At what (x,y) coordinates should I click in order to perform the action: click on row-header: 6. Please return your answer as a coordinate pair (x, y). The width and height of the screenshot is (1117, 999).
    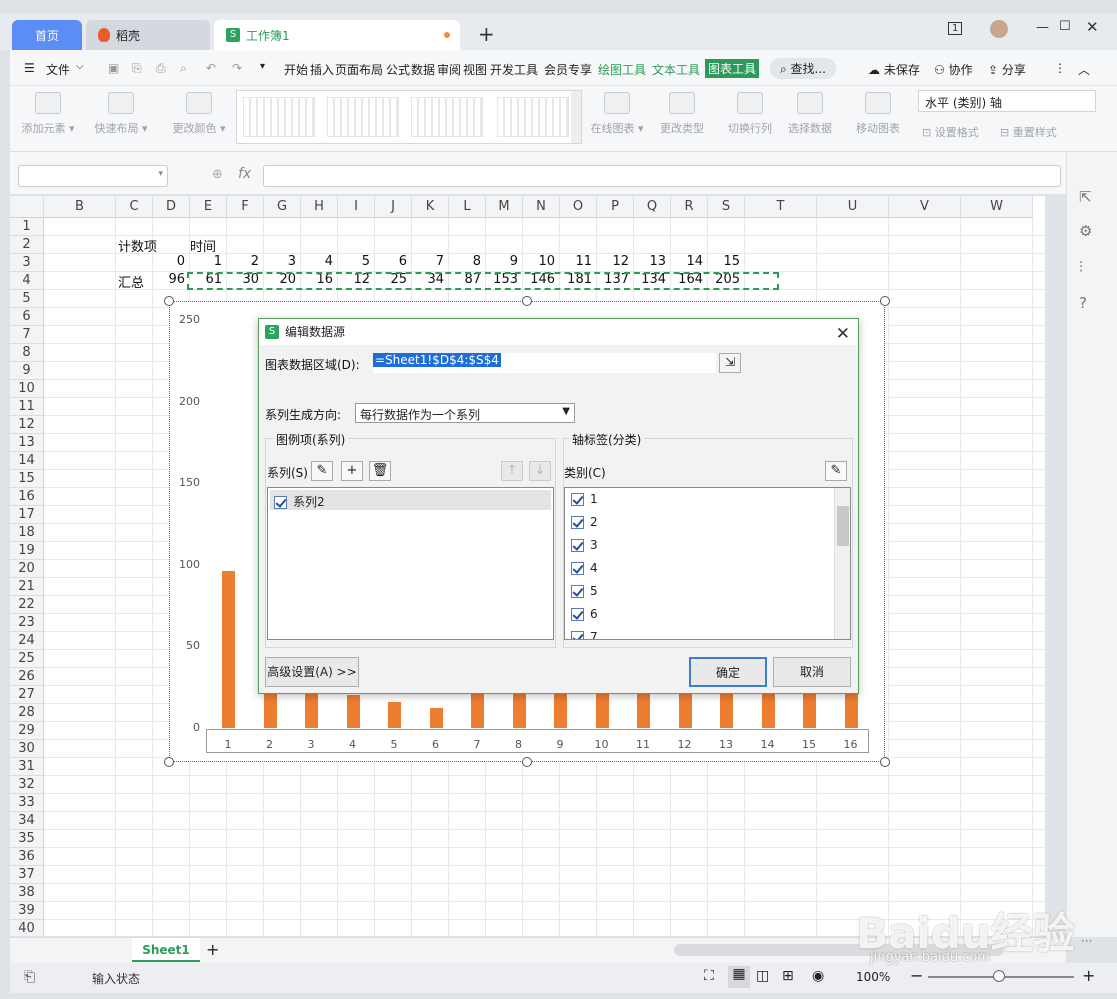
    Looking at the image, I should click on (27, 317).